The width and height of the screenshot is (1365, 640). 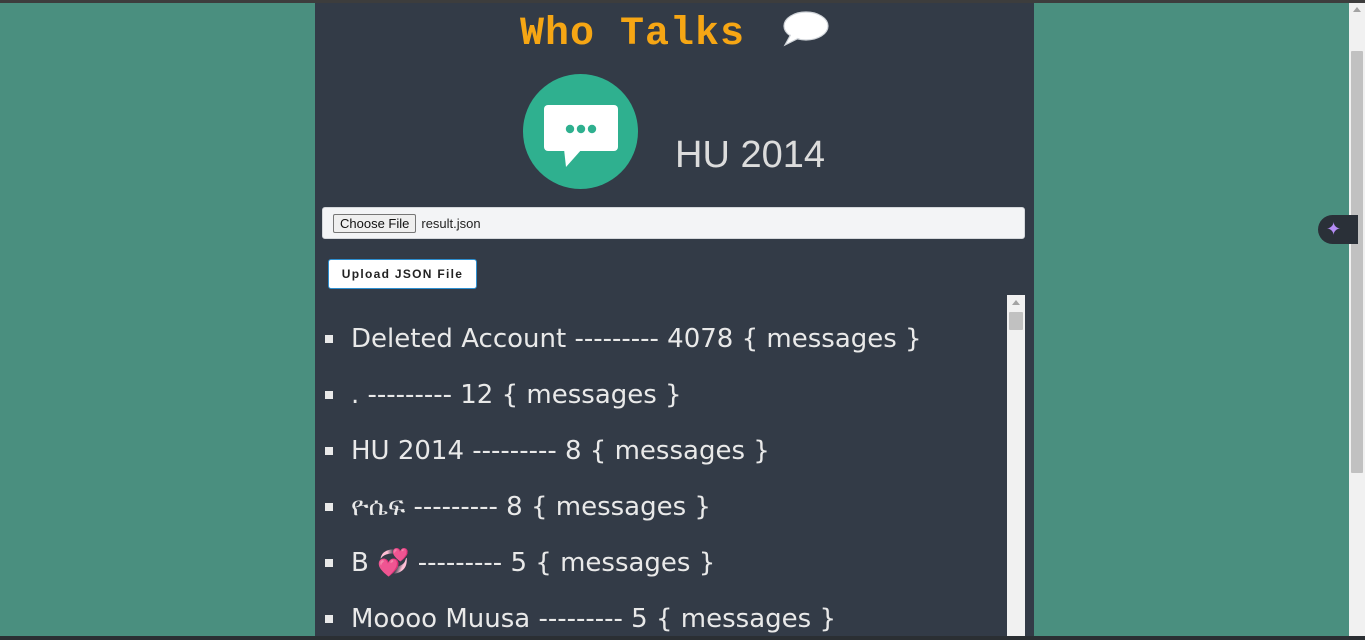 What do you see at coordinates (682, 638) in the screenshot?
I see `browser-bottom-edge` at bounding box center [682, 638].